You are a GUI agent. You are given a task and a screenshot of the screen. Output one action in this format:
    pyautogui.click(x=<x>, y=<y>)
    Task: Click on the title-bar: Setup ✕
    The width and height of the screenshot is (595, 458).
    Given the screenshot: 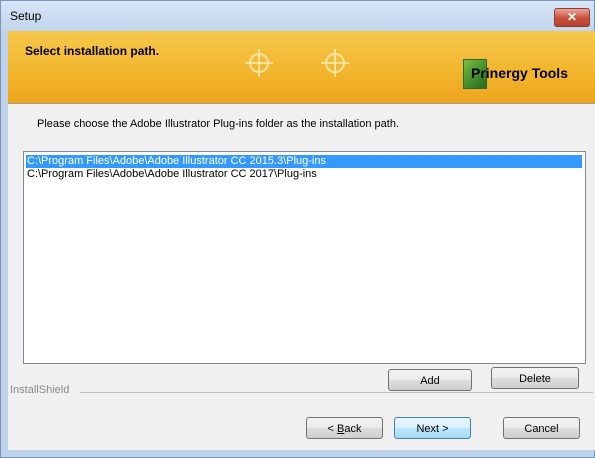 What is the action you would take?
    pyautogui.click(x=297, y=16)
    